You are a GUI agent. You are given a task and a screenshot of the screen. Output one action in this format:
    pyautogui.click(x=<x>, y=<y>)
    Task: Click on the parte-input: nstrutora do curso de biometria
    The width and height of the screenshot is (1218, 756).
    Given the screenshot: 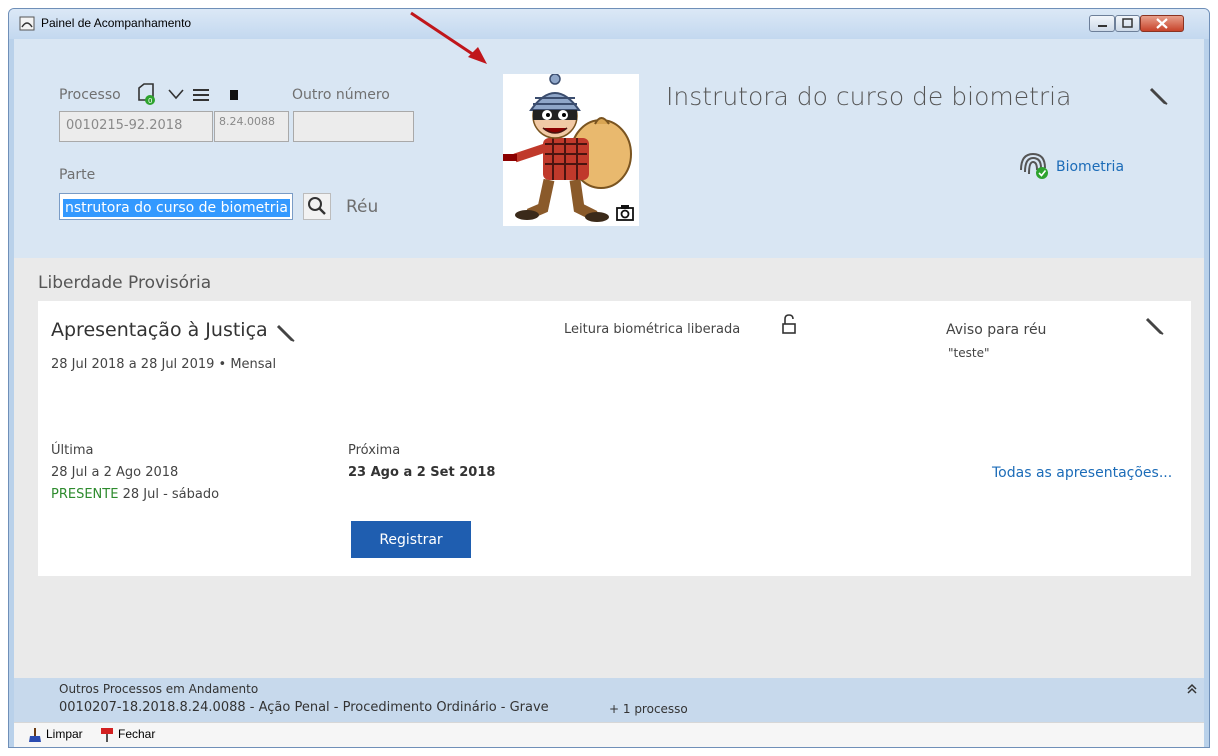 What is the action you would take?
    pyautogui.click(x=176, y=206)
    